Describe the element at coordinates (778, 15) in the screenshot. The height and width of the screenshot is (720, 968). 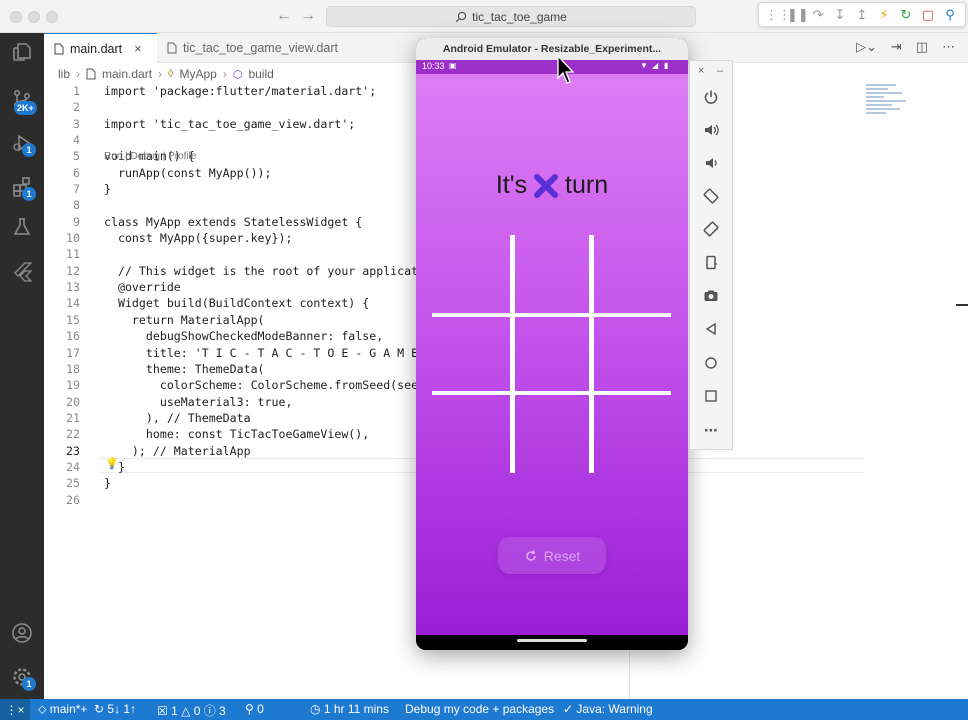
I see `drag-handle-icon: ⋮⋮` at that location.